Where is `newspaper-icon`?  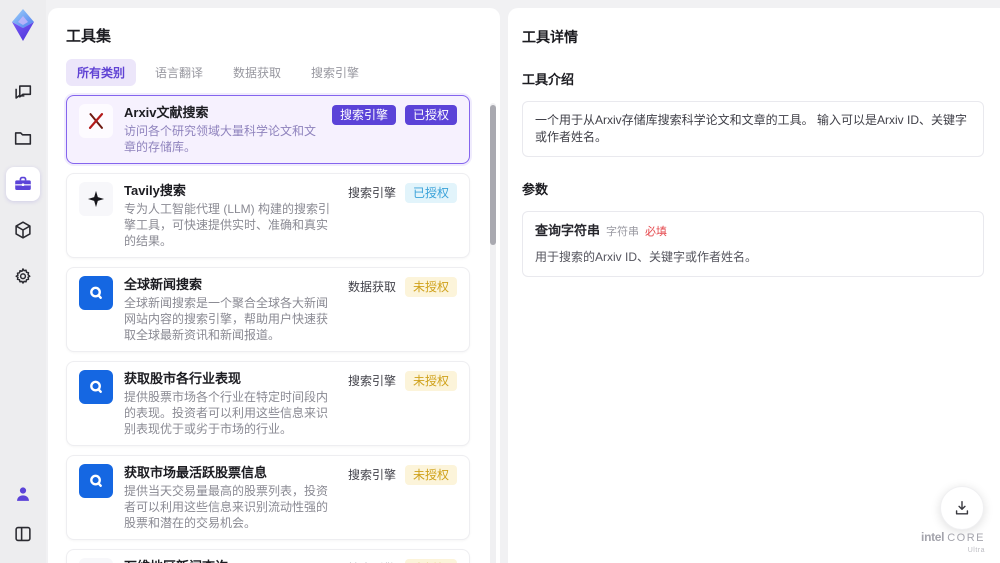 newspaper-icon is located at coordinates (96, 560).